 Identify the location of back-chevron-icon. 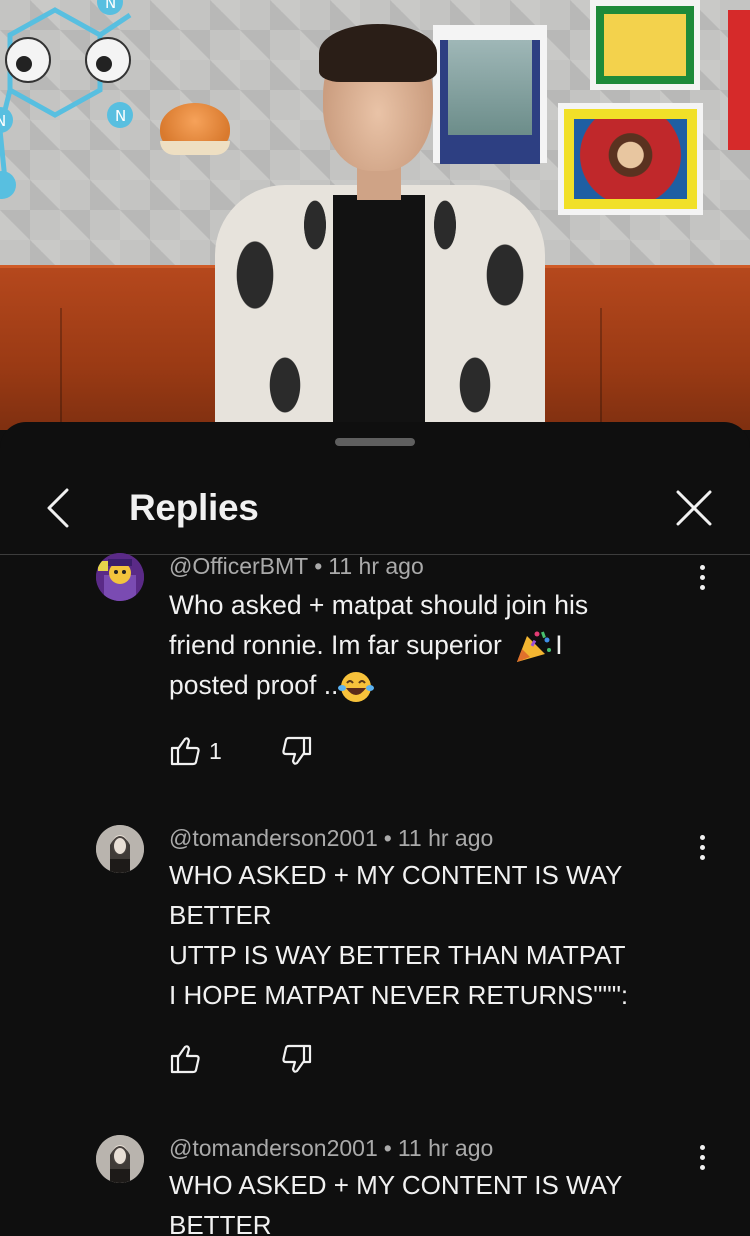
(58, 508).